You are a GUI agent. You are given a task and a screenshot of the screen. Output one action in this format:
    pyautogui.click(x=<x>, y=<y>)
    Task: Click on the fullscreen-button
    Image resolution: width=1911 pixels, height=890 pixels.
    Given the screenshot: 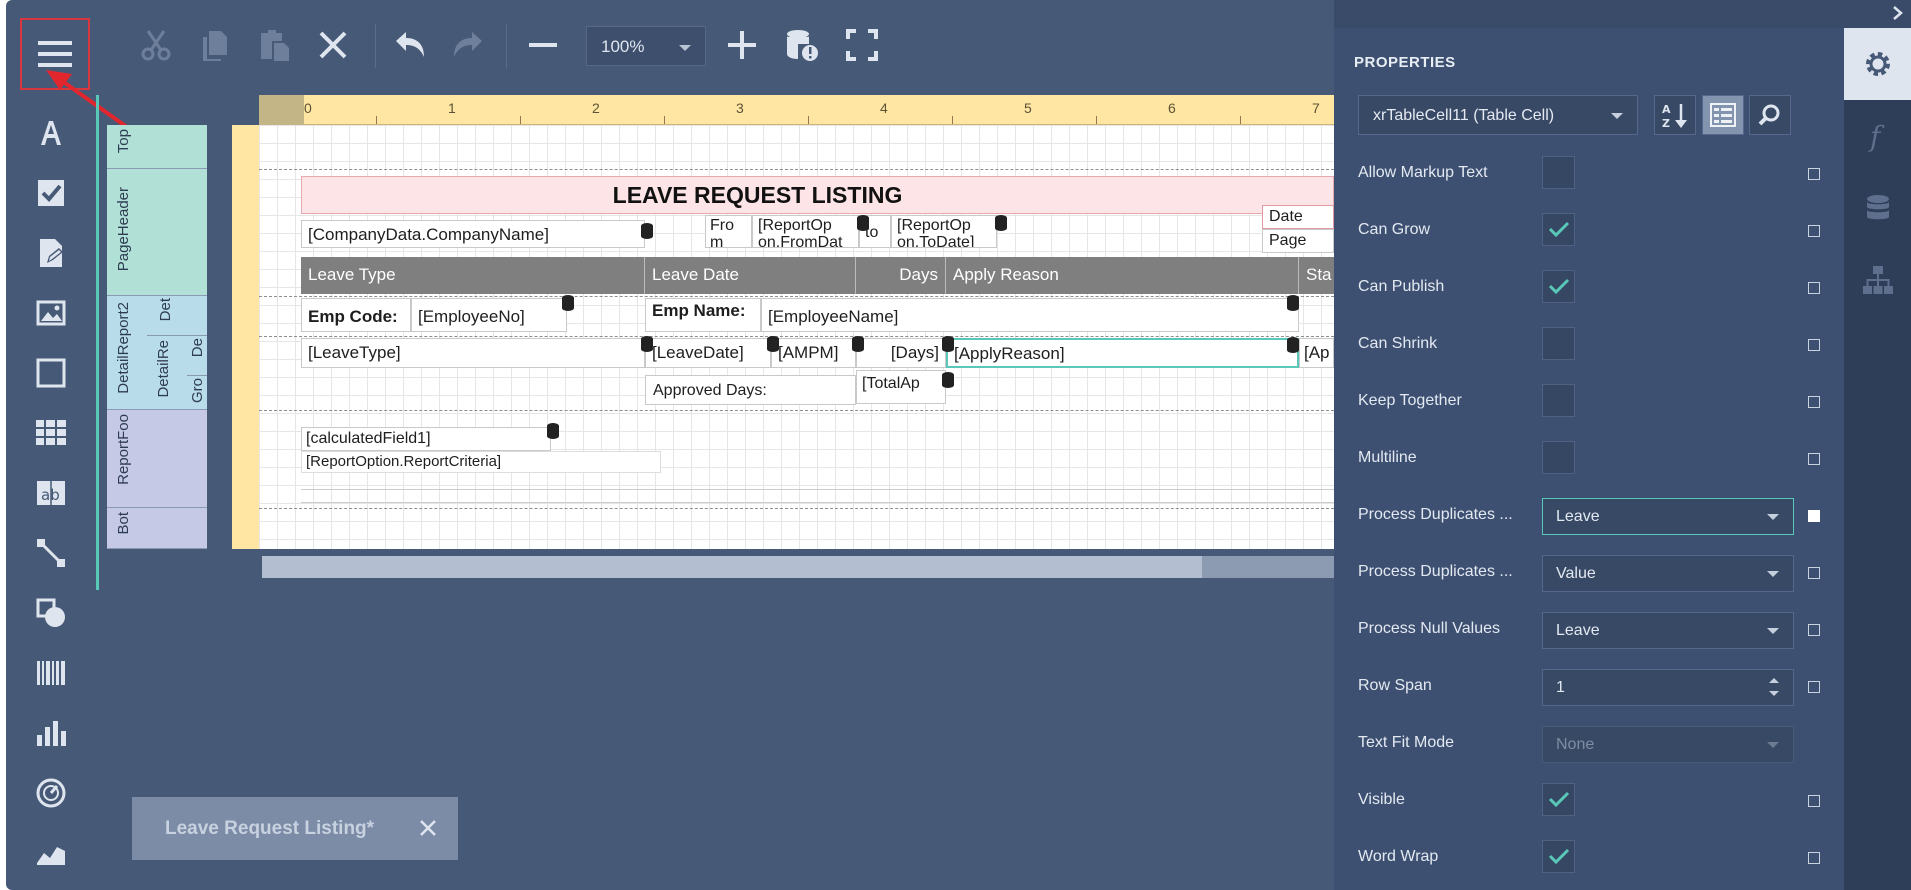 What is the action you would take?
    pyautogui.click(x=862, y=45)
    